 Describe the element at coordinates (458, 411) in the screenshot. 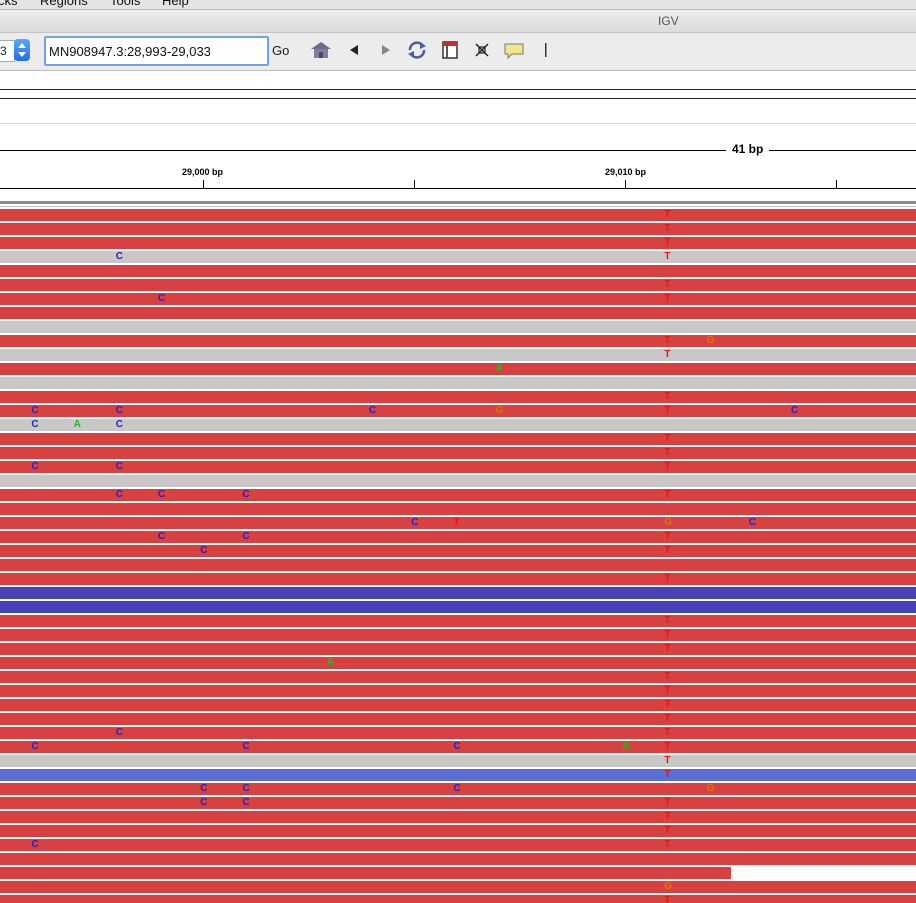

I see `read-row: CCCGTC` at that location.